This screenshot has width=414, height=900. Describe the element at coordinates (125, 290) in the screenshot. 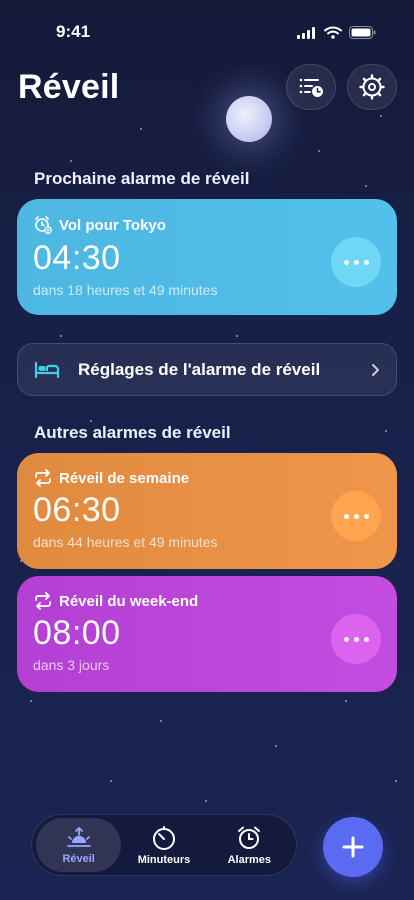

I see `alarm-countdown: dans 18 heures et 49 minutes` at that location.